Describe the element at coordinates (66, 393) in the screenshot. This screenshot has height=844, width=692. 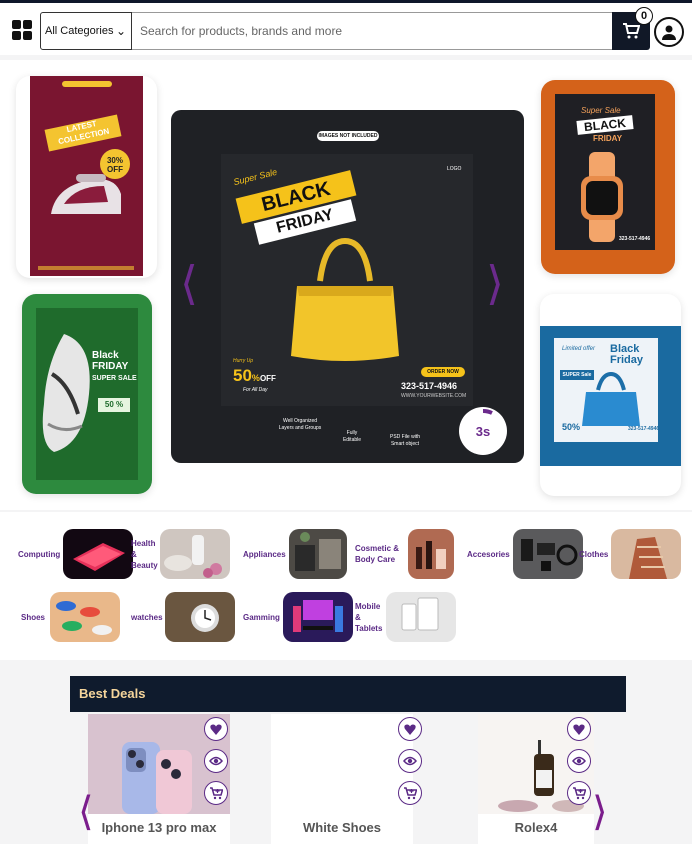
I see `sneaker-image` at that location.